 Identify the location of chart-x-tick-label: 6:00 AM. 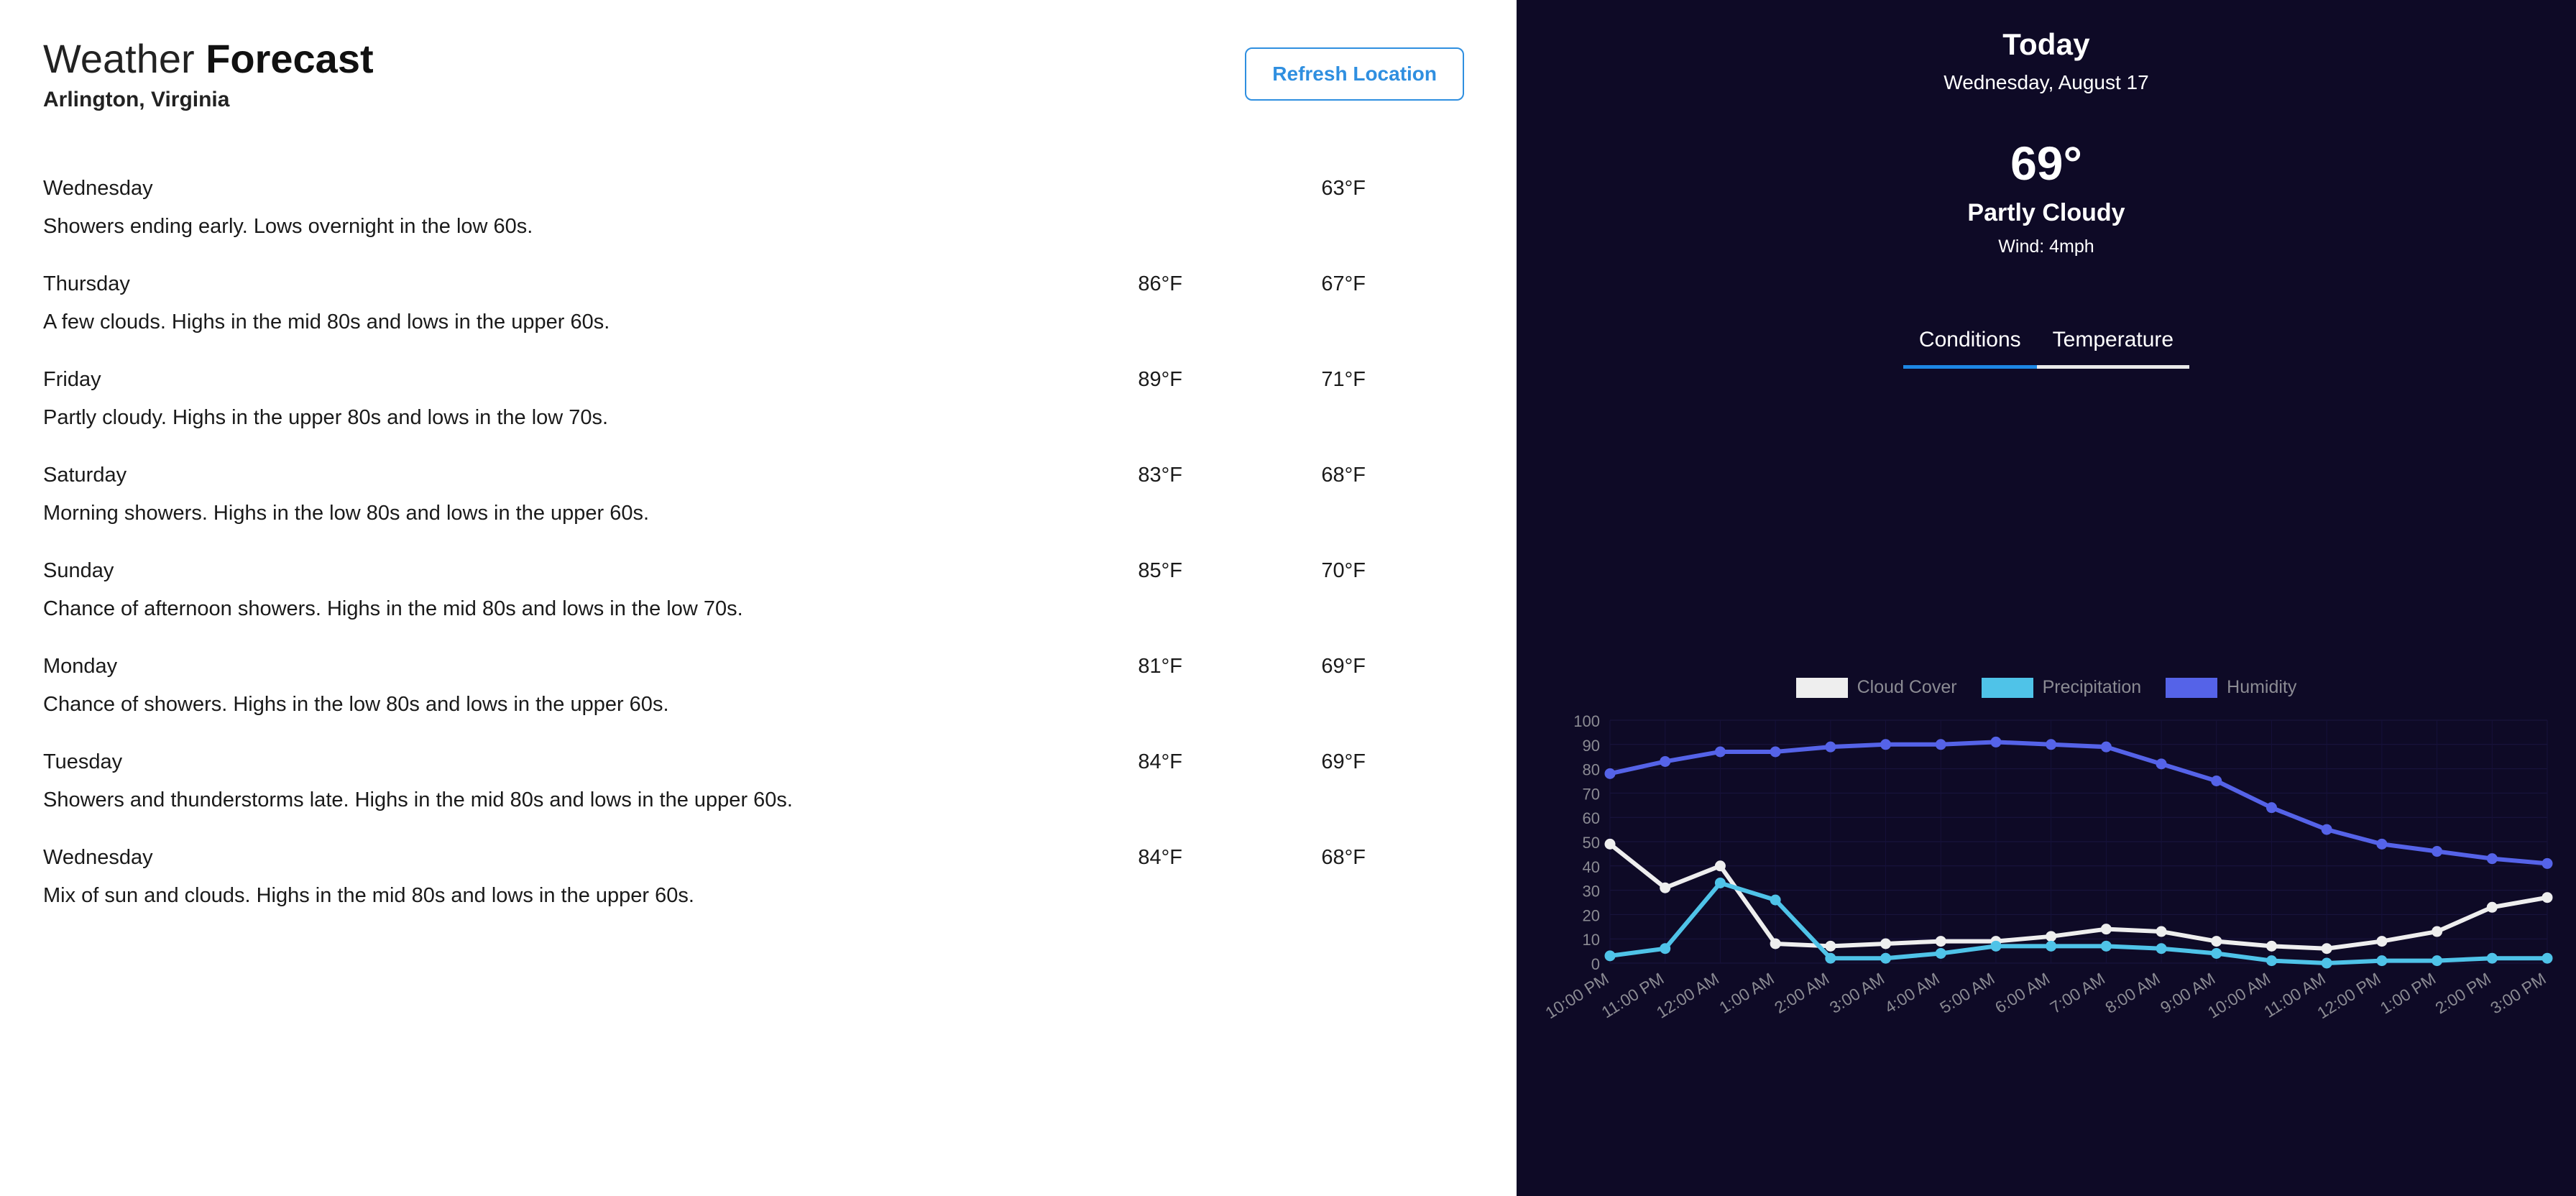
(2022, 993).